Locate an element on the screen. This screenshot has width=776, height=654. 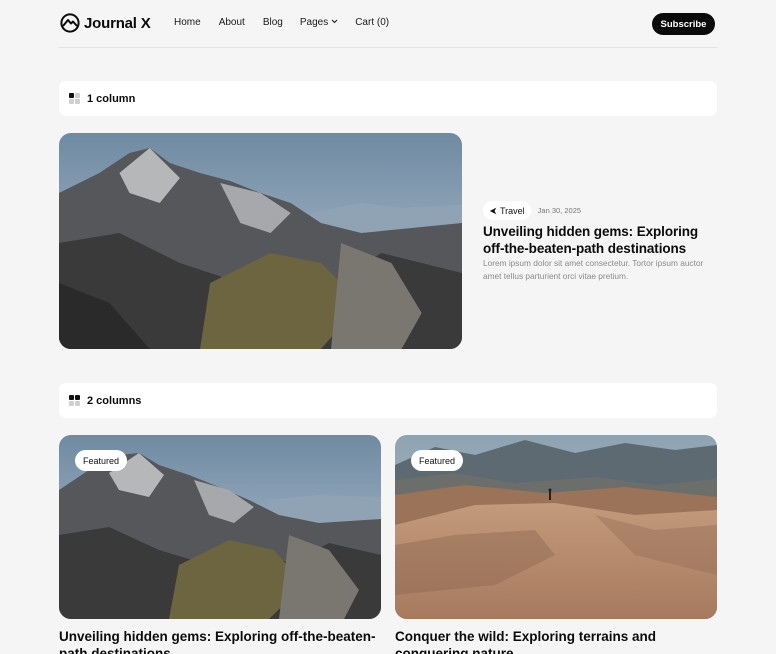
main-nav: Home About Blog Pages Cart (0) is located at coordinates (281, 22).